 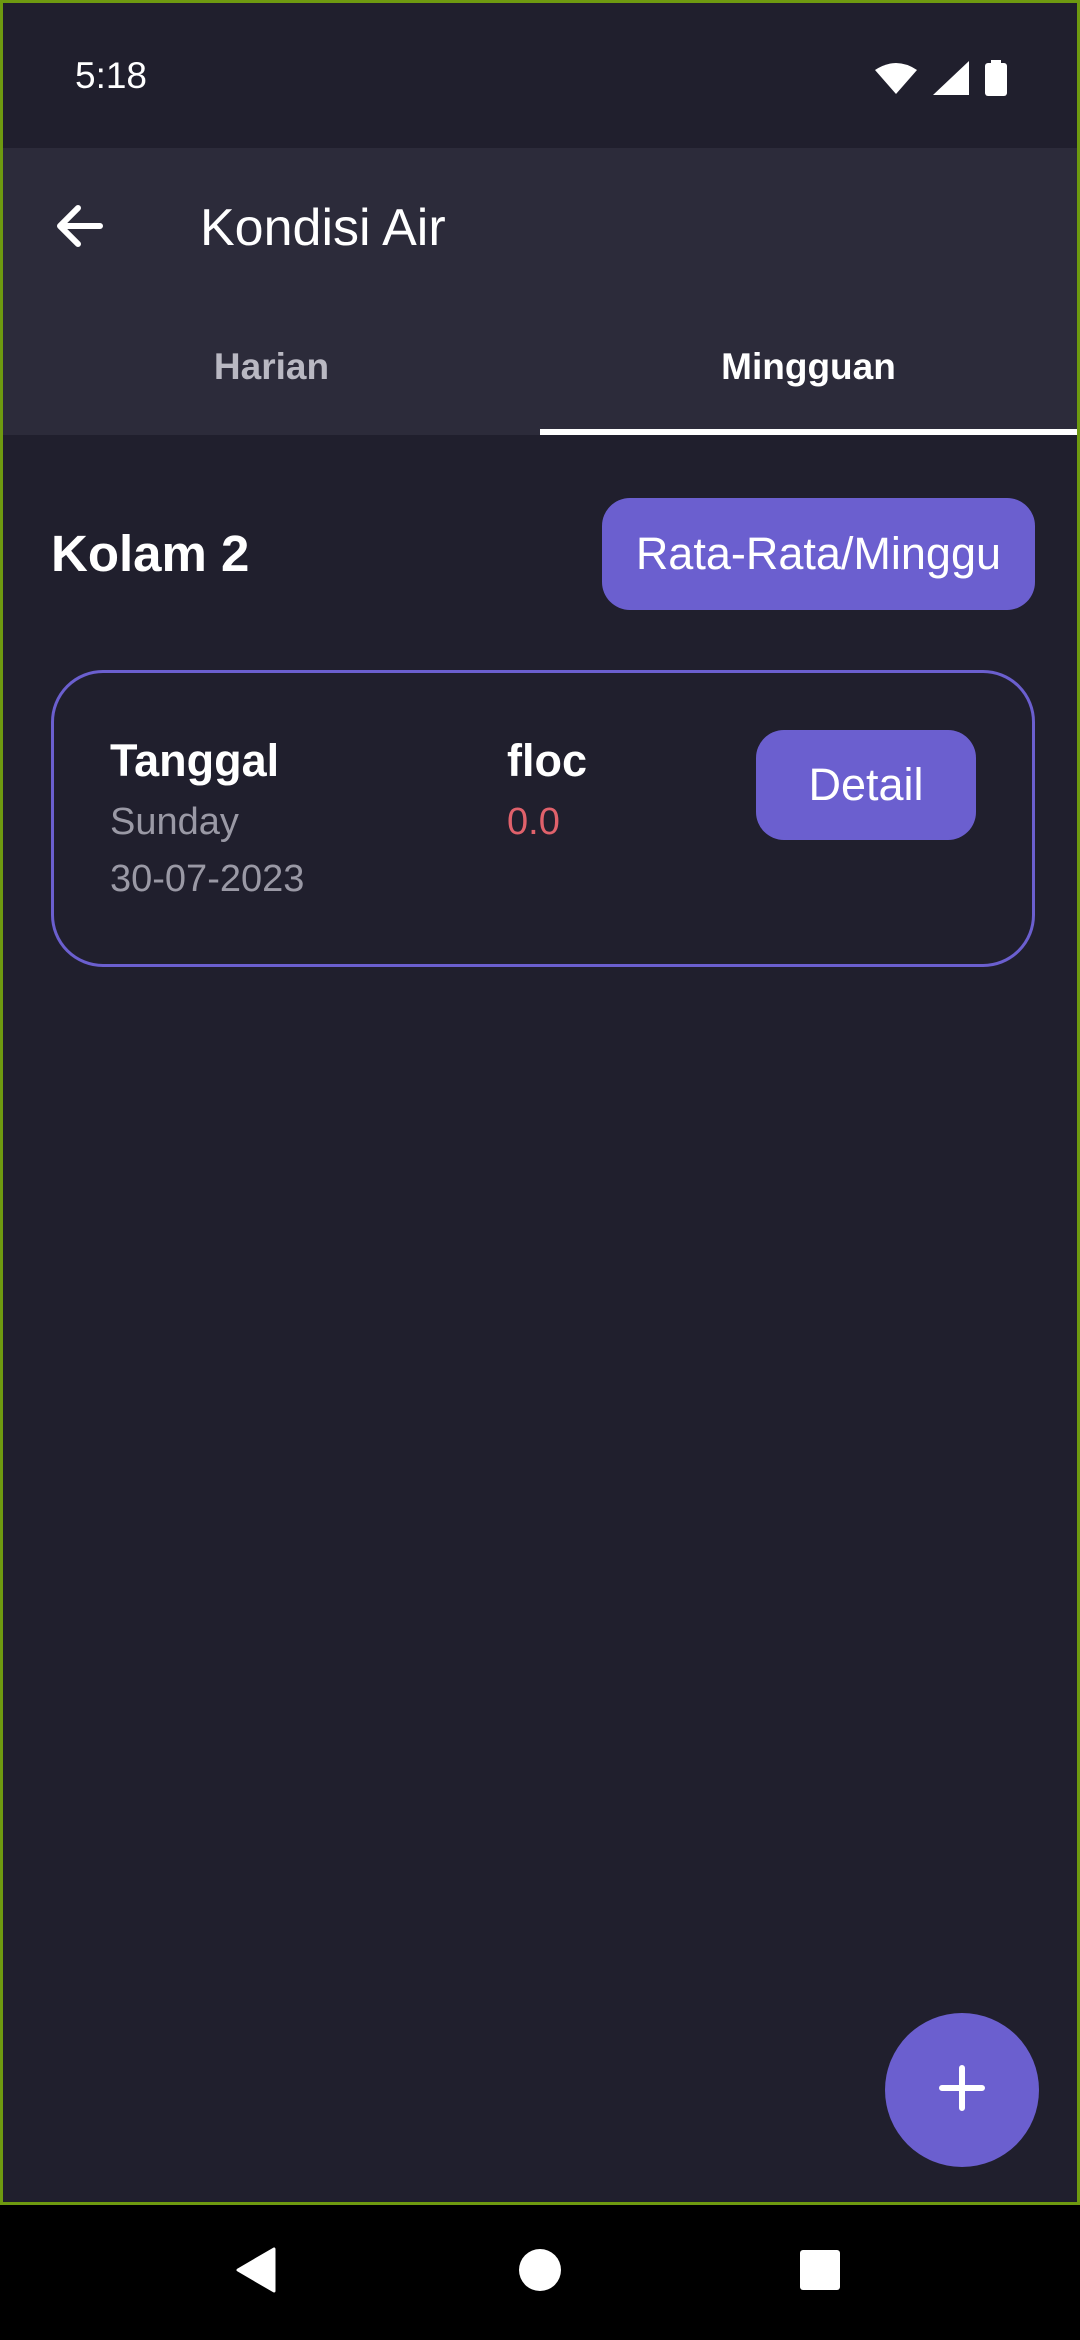 I want to click on status-icons, so click(x=941, y=78).